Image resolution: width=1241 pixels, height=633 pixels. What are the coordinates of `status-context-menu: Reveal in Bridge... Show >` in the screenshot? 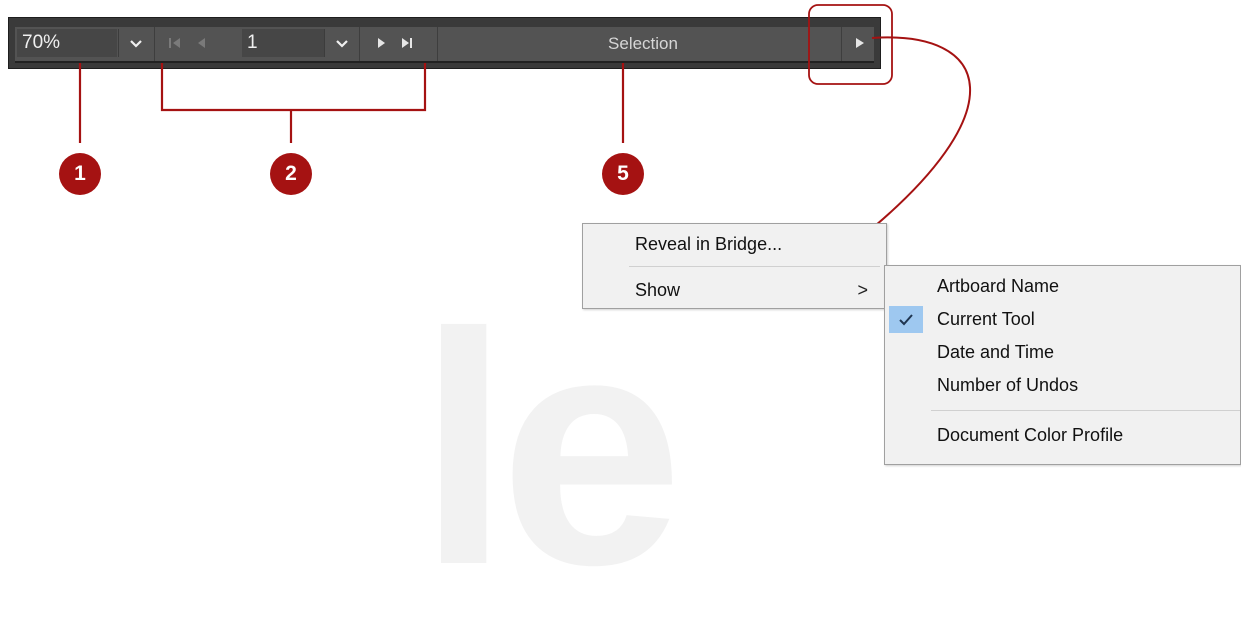 It's located at (734, 266).